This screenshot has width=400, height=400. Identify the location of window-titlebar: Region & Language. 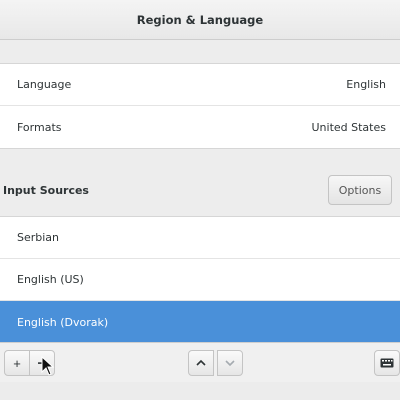
(200, 20).